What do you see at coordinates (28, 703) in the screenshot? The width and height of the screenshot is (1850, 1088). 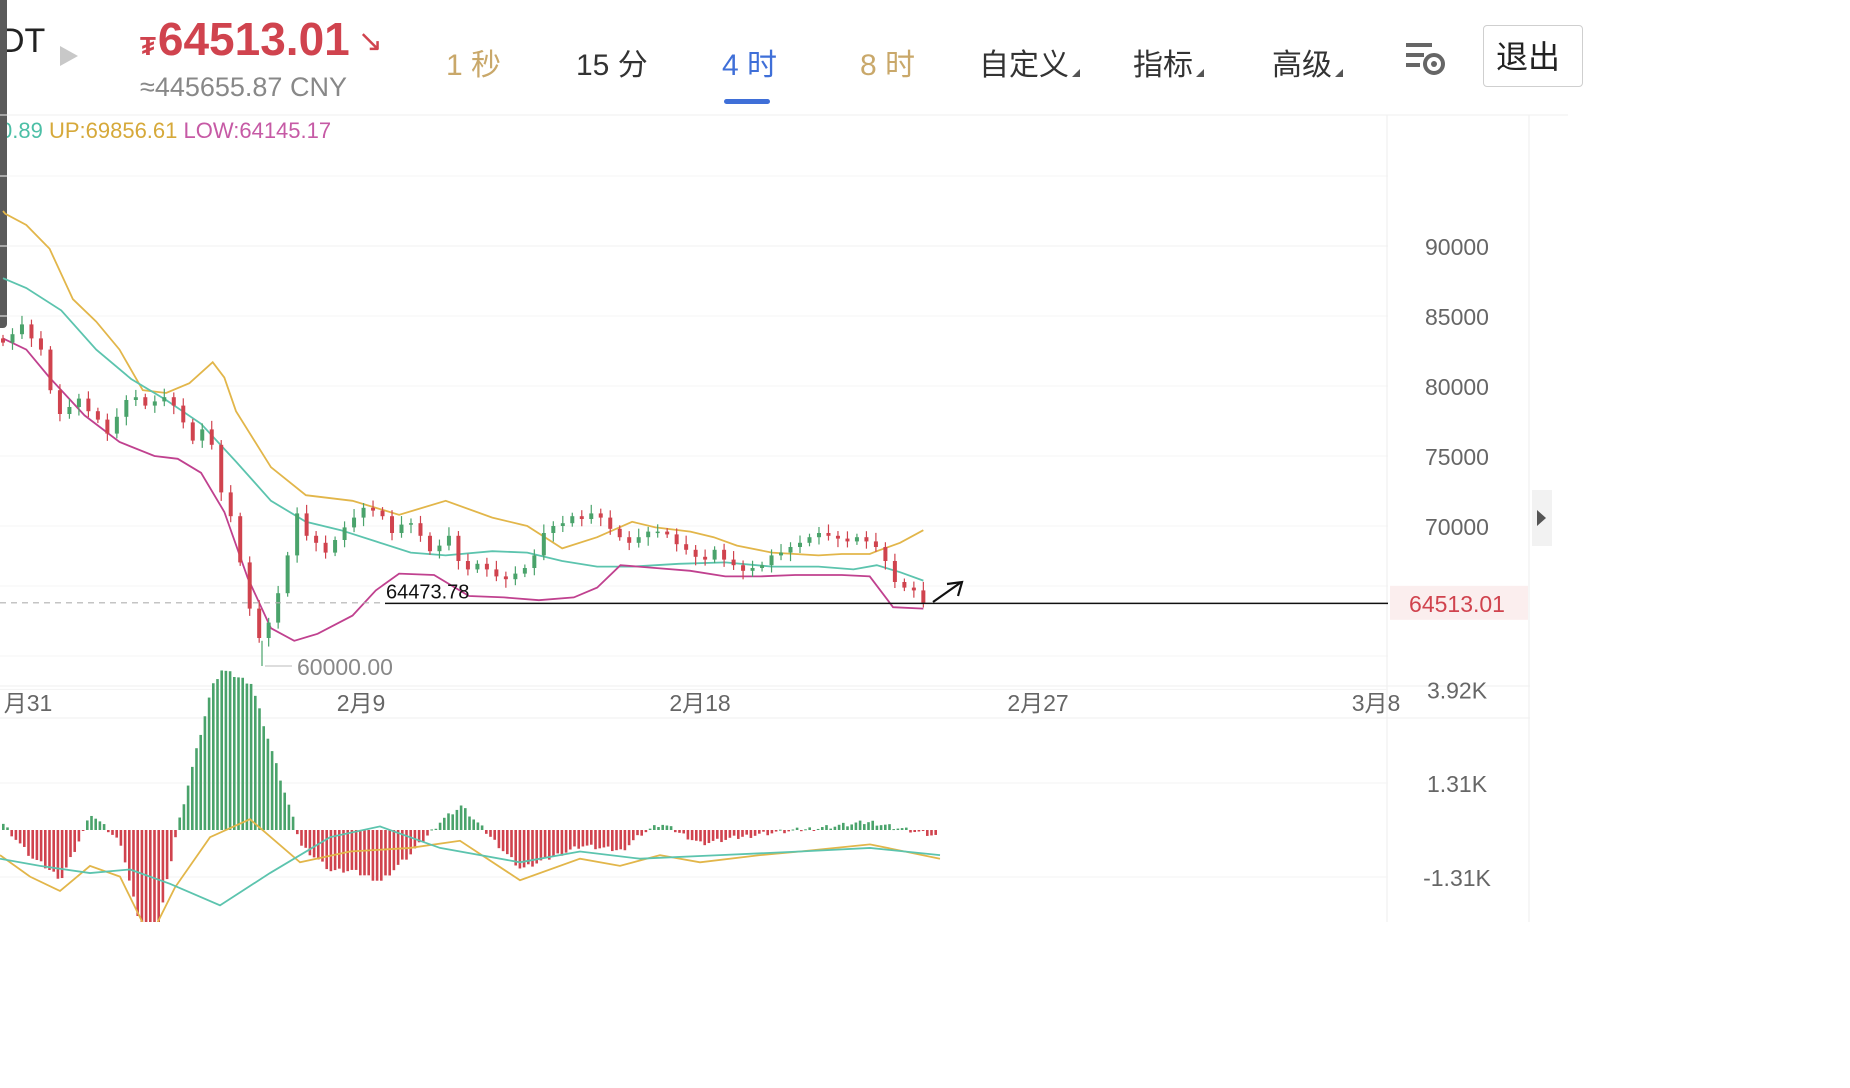 I see `x-tick-label: 月31` at bounding box center [28, 703].